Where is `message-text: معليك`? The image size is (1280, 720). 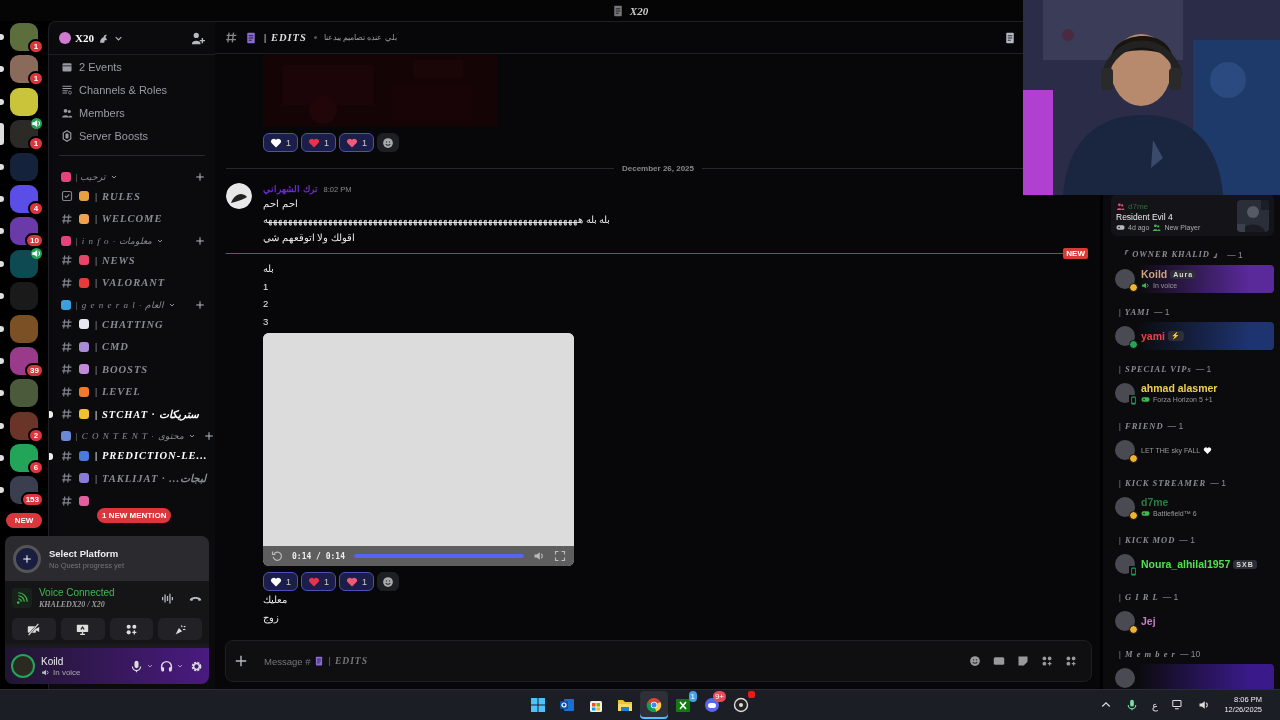
message-text: معليك is located at coordinates (275, 600).